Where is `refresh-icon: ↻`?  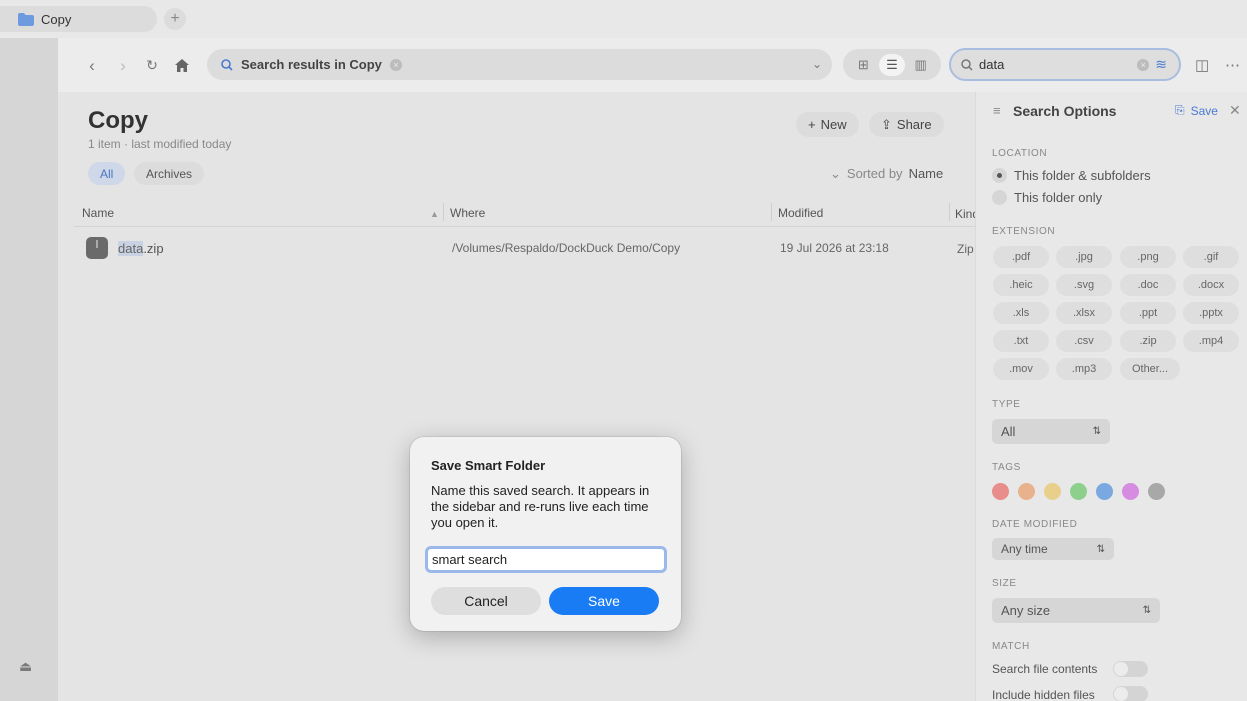
refresh-icon: ↻ is located at coordinates (152, 65).